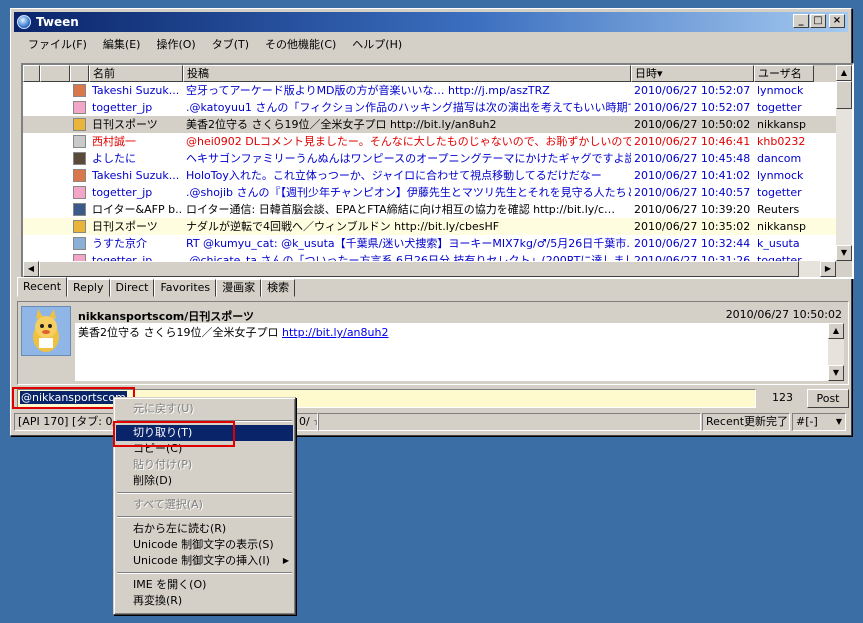 The image size is (863, 623). Describe the element at coordinates (79, 73) in the screenshot. I see `column-header-icon` at that location.